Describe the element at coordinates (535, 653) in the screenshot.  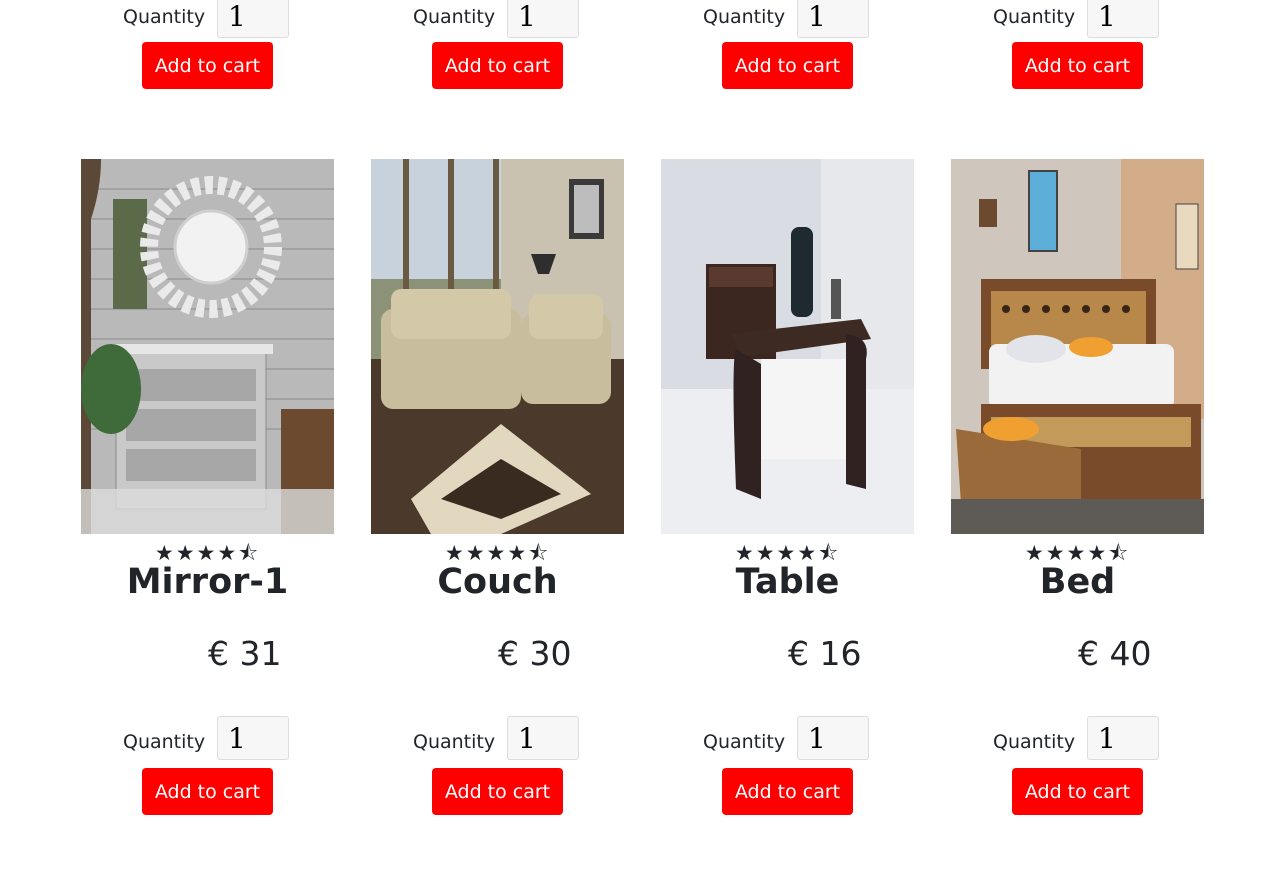
I see `product-price: € 30` at that location.